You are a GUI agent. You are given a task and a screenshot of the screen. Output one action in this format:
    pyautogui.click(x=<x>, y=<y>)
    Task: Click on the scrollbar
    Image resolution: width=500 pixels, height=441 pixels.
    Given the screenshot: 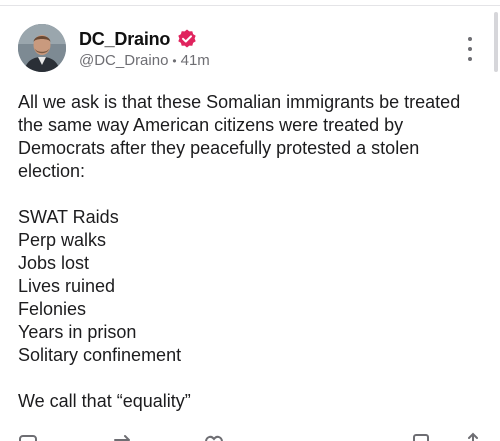 What is the action you would take?
    pyautogui.click(x=496, y=42)
    